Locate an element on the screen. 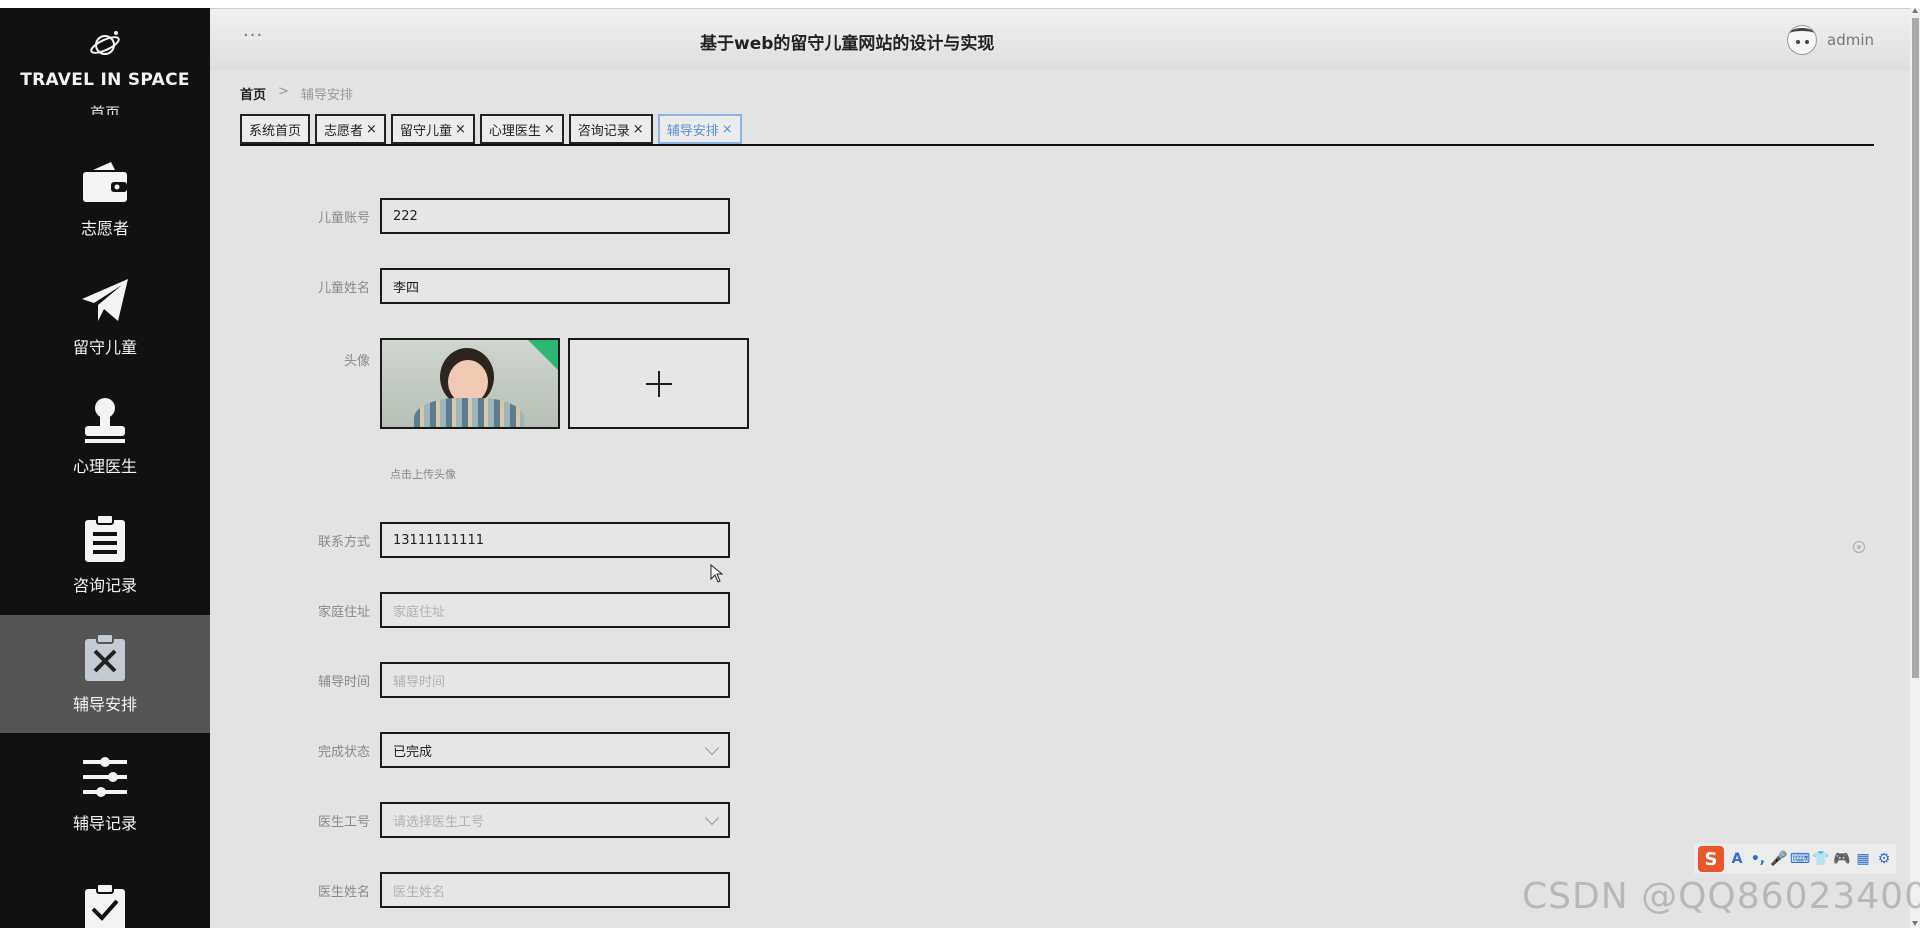 This screenshot has width=1920, height=928. clear-circle-icon is located at coordinates (1859, 547).